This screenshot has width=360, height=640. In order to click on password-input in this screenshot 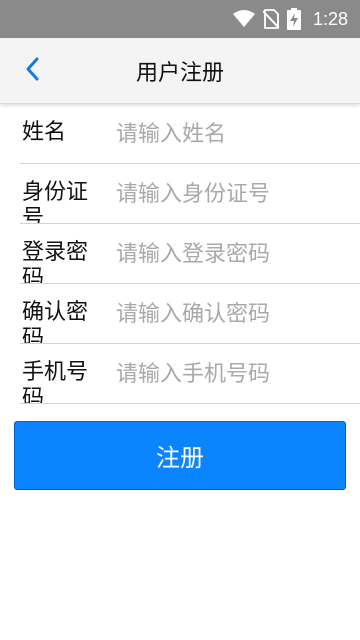, I will do `click(236, 254)`.